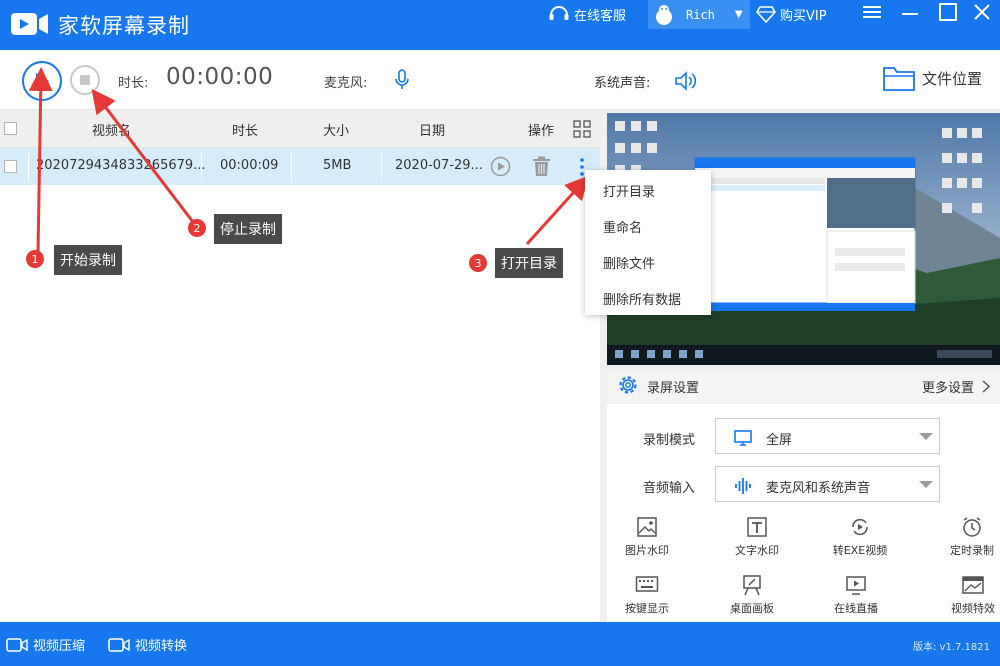 The height and width of the screenshot is (666, 1000). I want to click on video-convert-button: 视频转换, so click(147, 644).